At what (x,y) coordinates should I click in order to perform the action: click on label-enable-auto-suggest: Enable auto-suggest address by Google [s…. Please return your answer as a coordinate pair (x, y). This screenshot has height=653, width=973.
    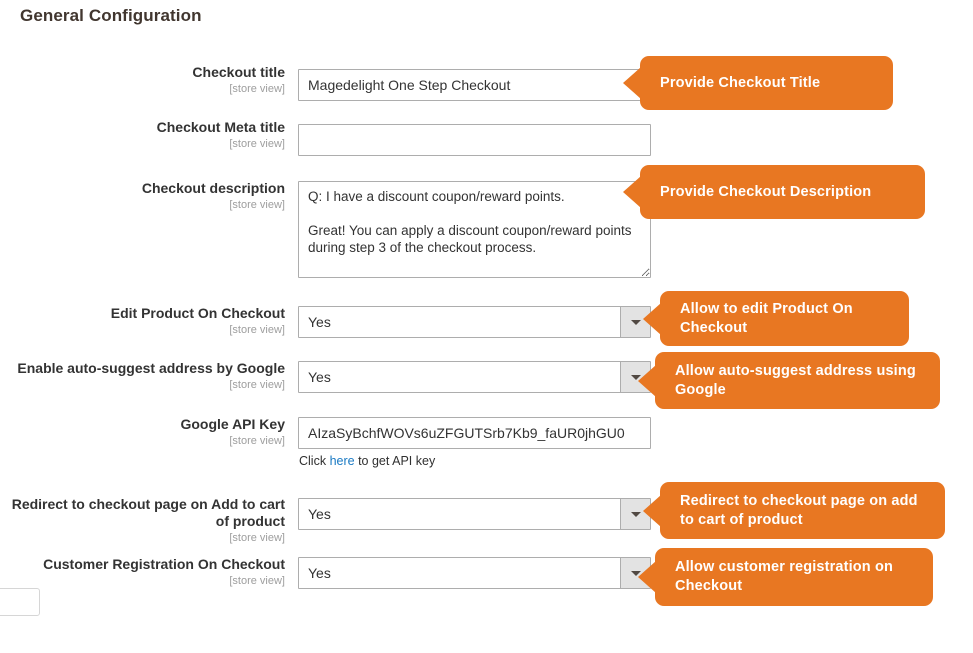
    Looking at the image, I should click on (142, 376).